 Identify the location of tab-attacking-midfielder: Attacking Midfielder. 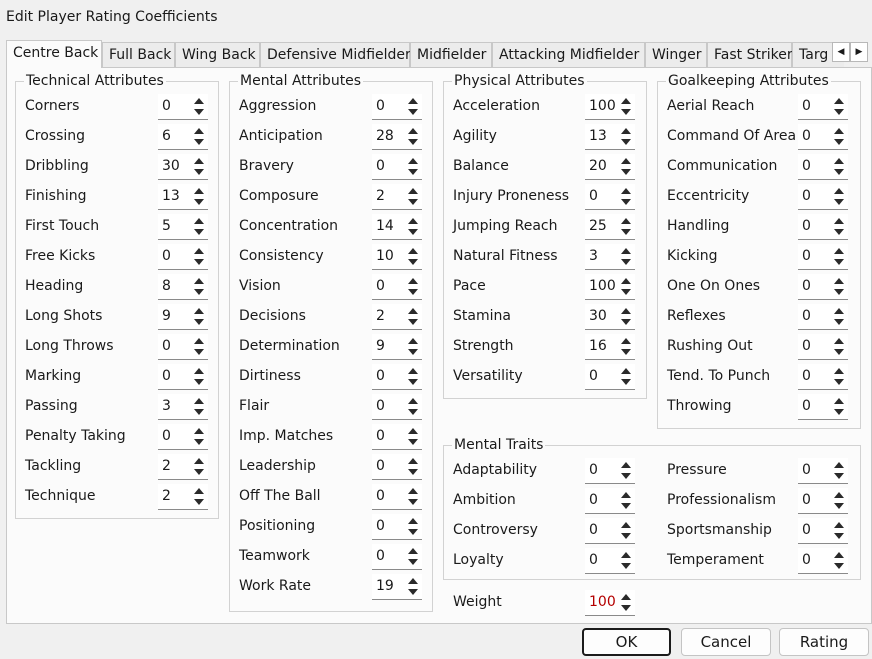
(568, 55).